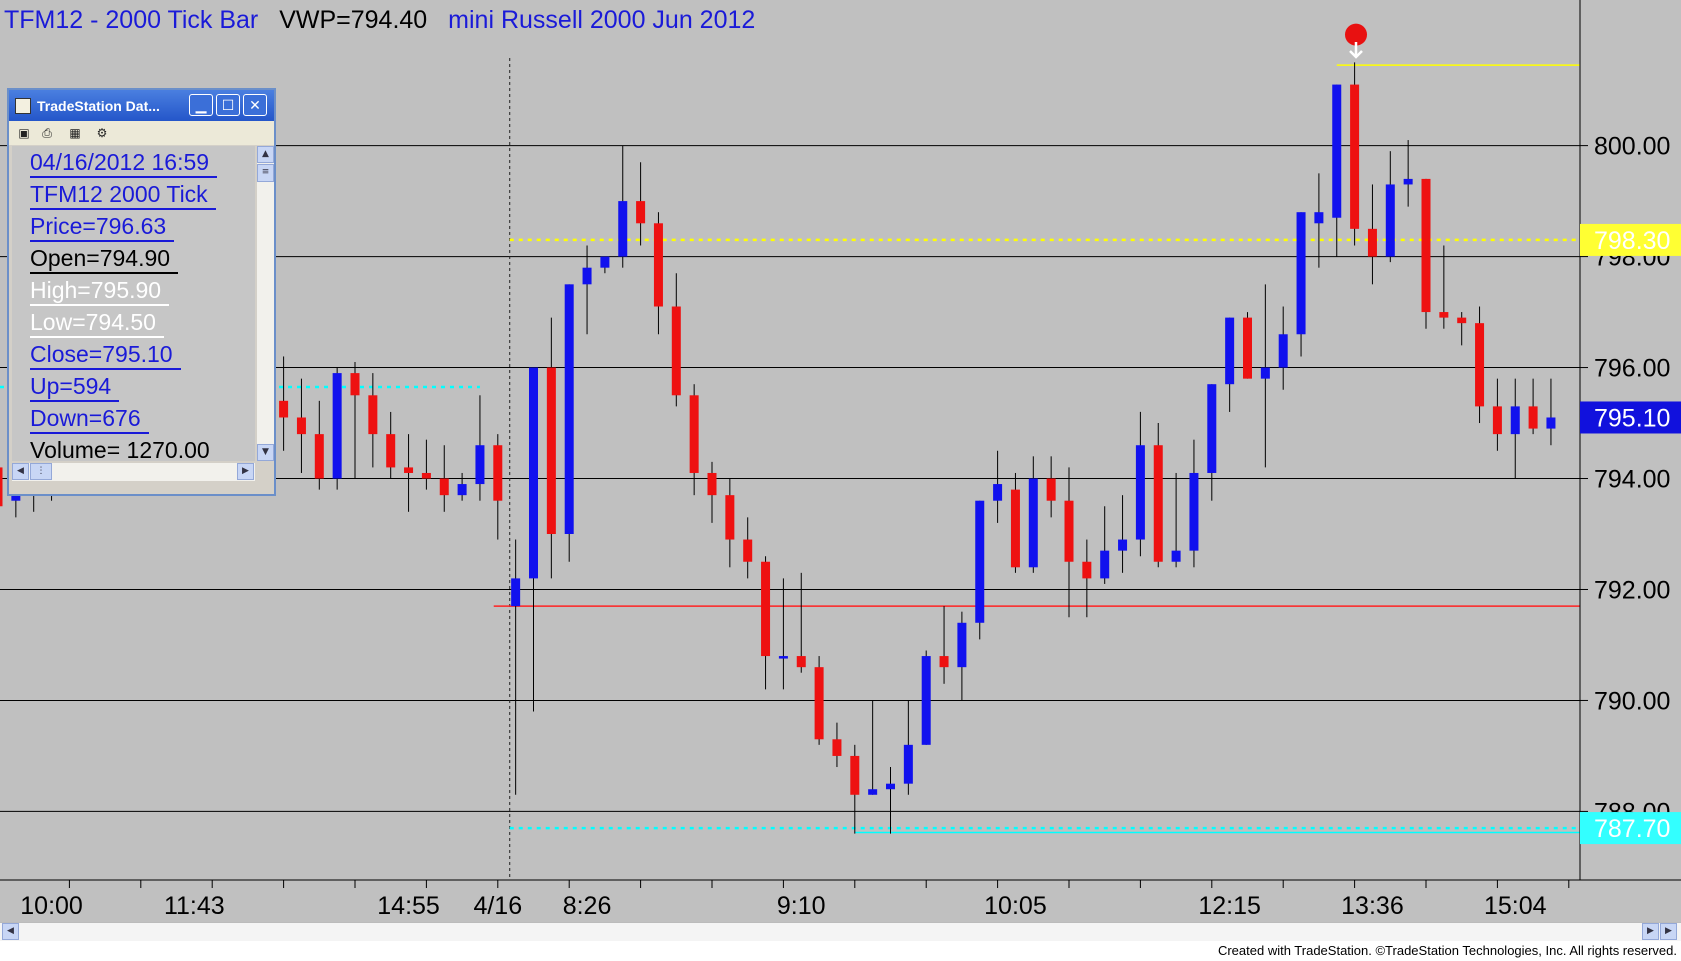 This screenshot has height=961, width=1681. Describe the element at coordinates (10, 931) in the screenshot. I see `chart-scroll-left-icon: ◀` at that location.